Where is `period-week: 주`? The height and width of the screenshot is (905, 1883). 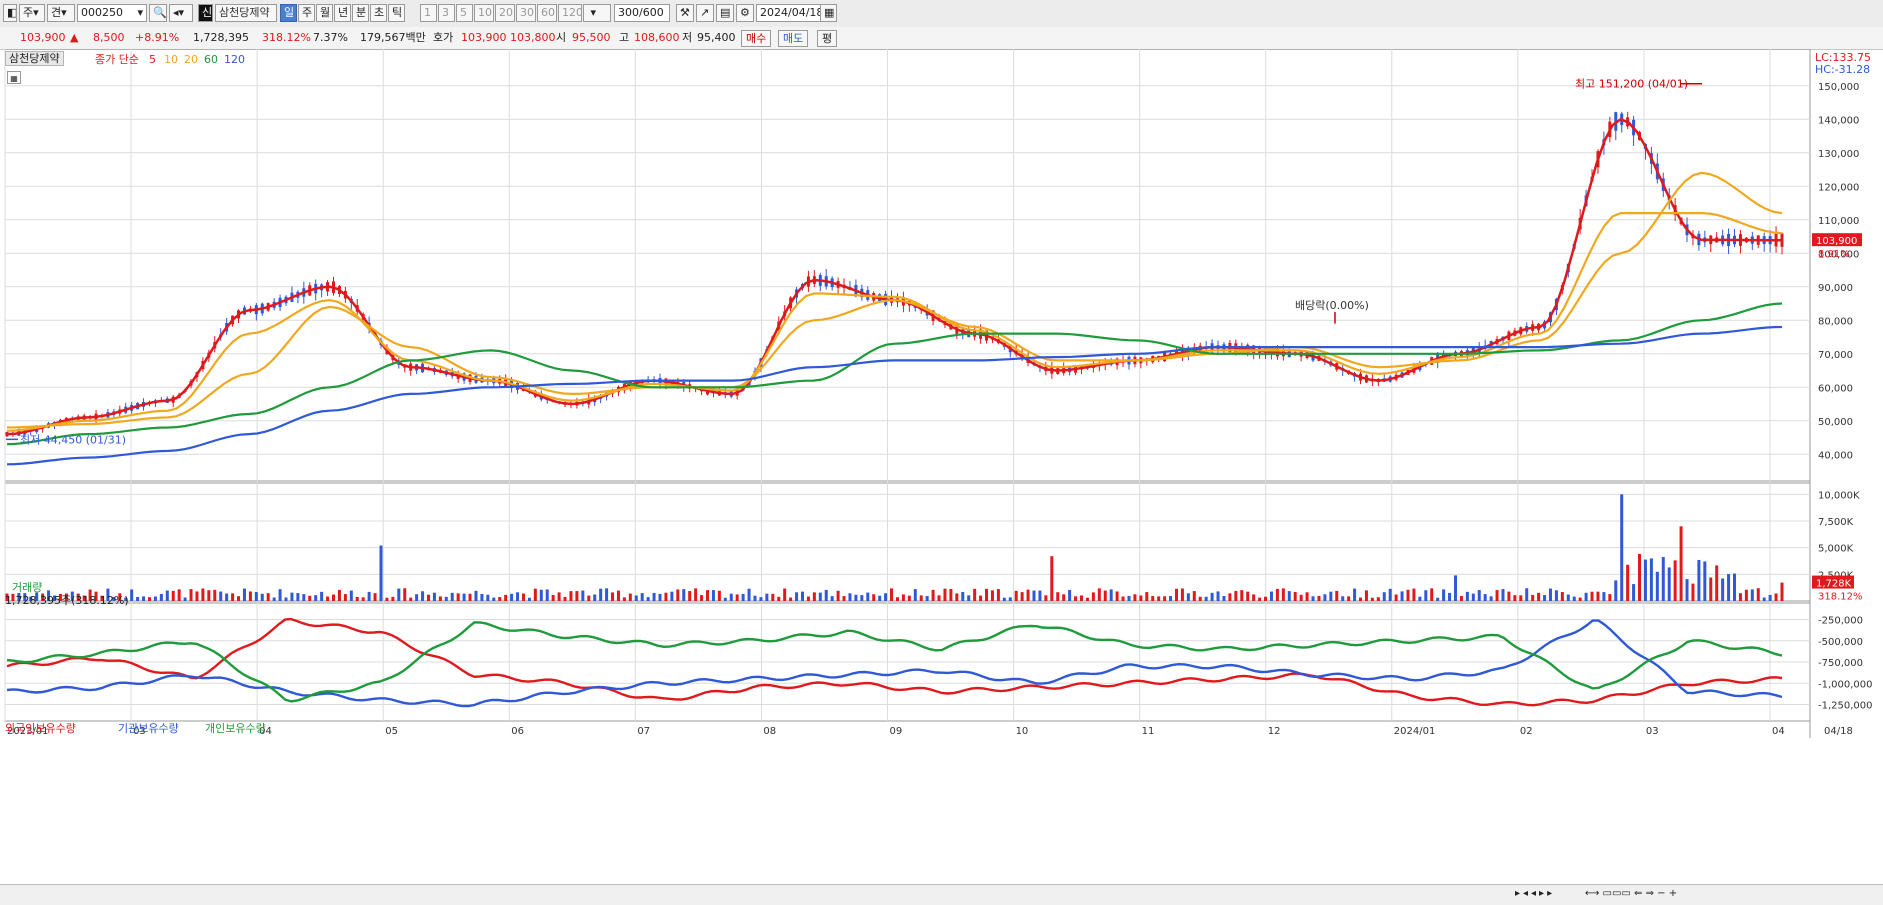 period-week: 주 is located at coordinates (306, 13).